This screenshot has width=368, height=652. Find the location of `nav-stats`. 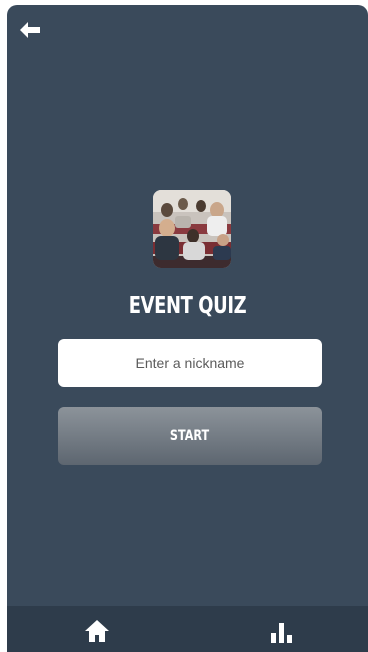

nav-stats is located at coordinates (281, 632).